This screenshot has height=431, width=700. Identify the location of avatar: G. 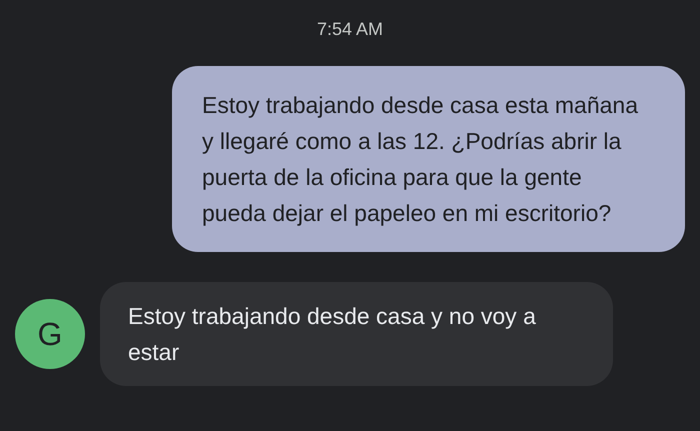
(50, 334).